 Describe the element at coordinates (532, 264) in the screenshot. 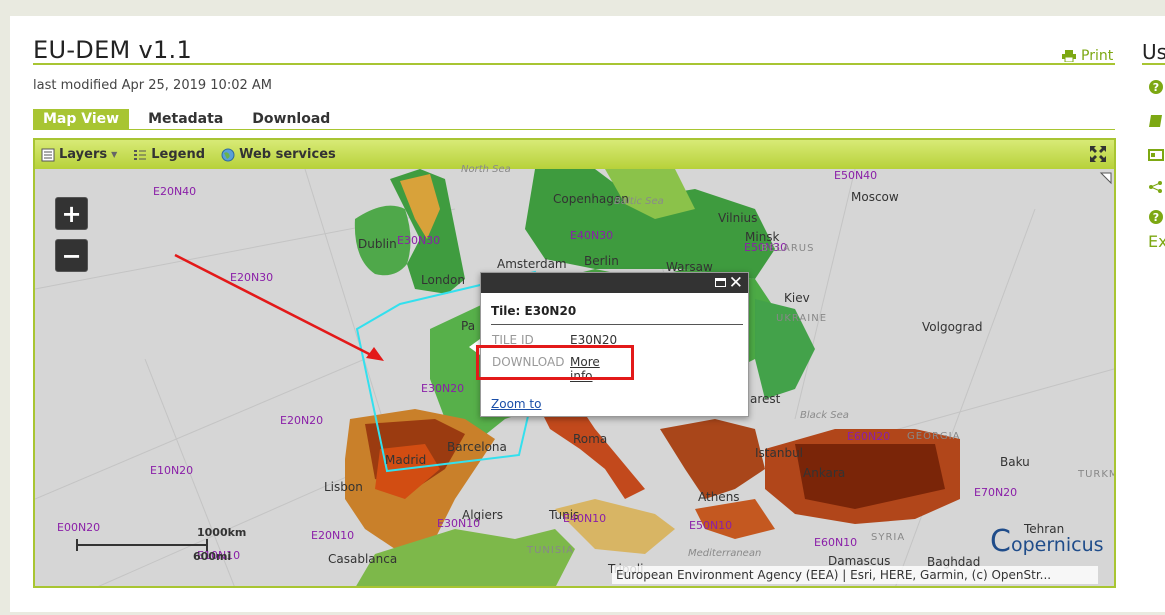

I see `city-label: Amsterdam` at that location.